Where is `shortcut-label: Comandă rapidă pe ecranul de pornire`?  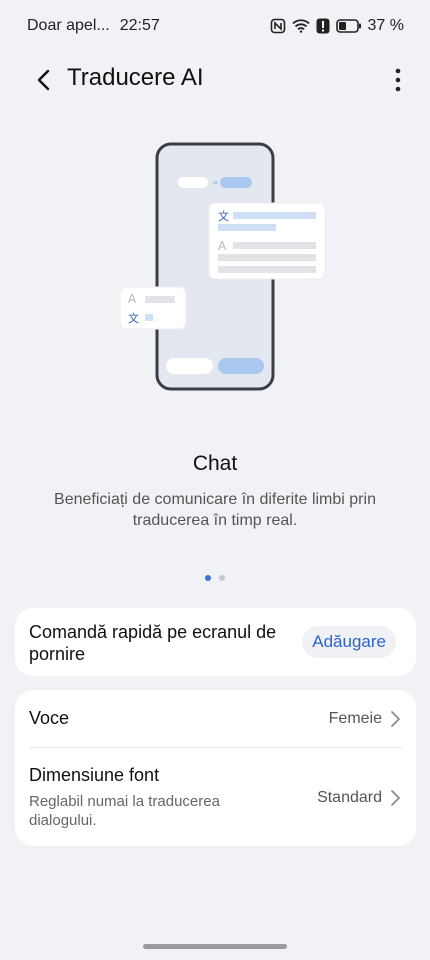
shortcut-label: Comandă rapidă pe ecranul de pornire is located at coordinates (153, 643).